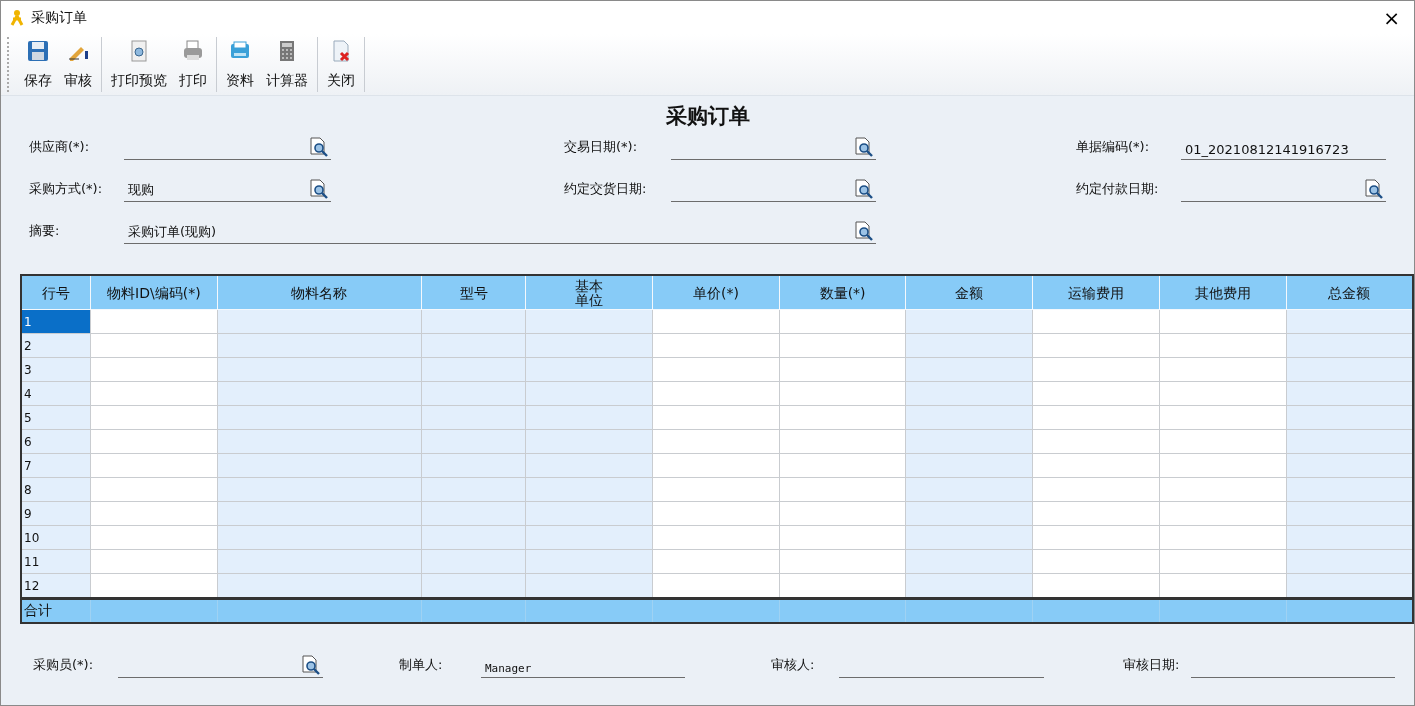  Describe the element at coordinates (842, 292) in the screenshot. I see `column-header: 数量(*)` at that location.